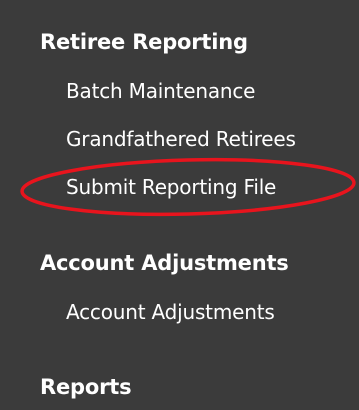 The height and width of the screenshot is (410, 359). Describe the element at coordinates (171, 187) in the screenshot. I see `nav-link-submit-reporting-file: Submit Reporting File` at that location.